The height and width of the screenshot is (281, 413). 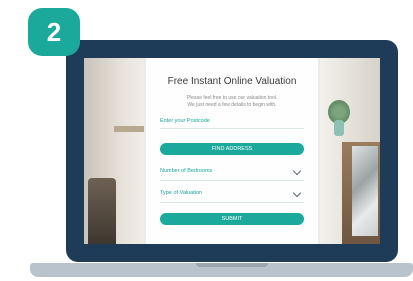 What do you see at coordinates (232, 219) in the screenshot?
I see `submit-button: SUBMIT` at bounding box center [232, 219].